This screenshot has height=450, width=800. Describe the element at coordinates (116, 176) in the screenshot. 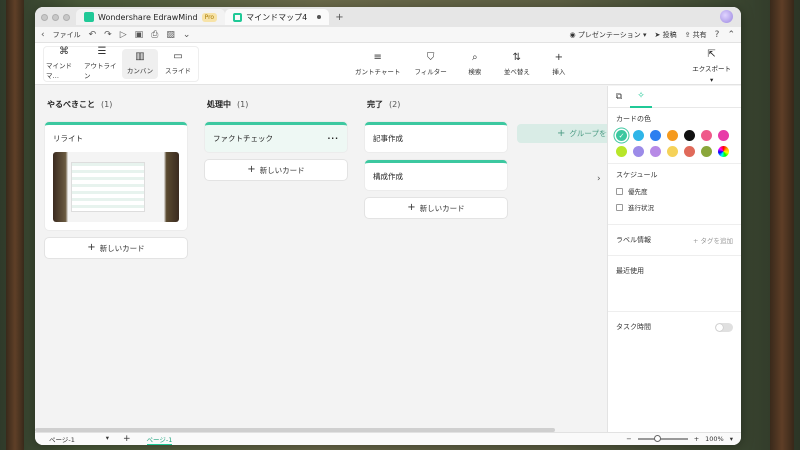

I see `card-rewrite: リライト` at that location.